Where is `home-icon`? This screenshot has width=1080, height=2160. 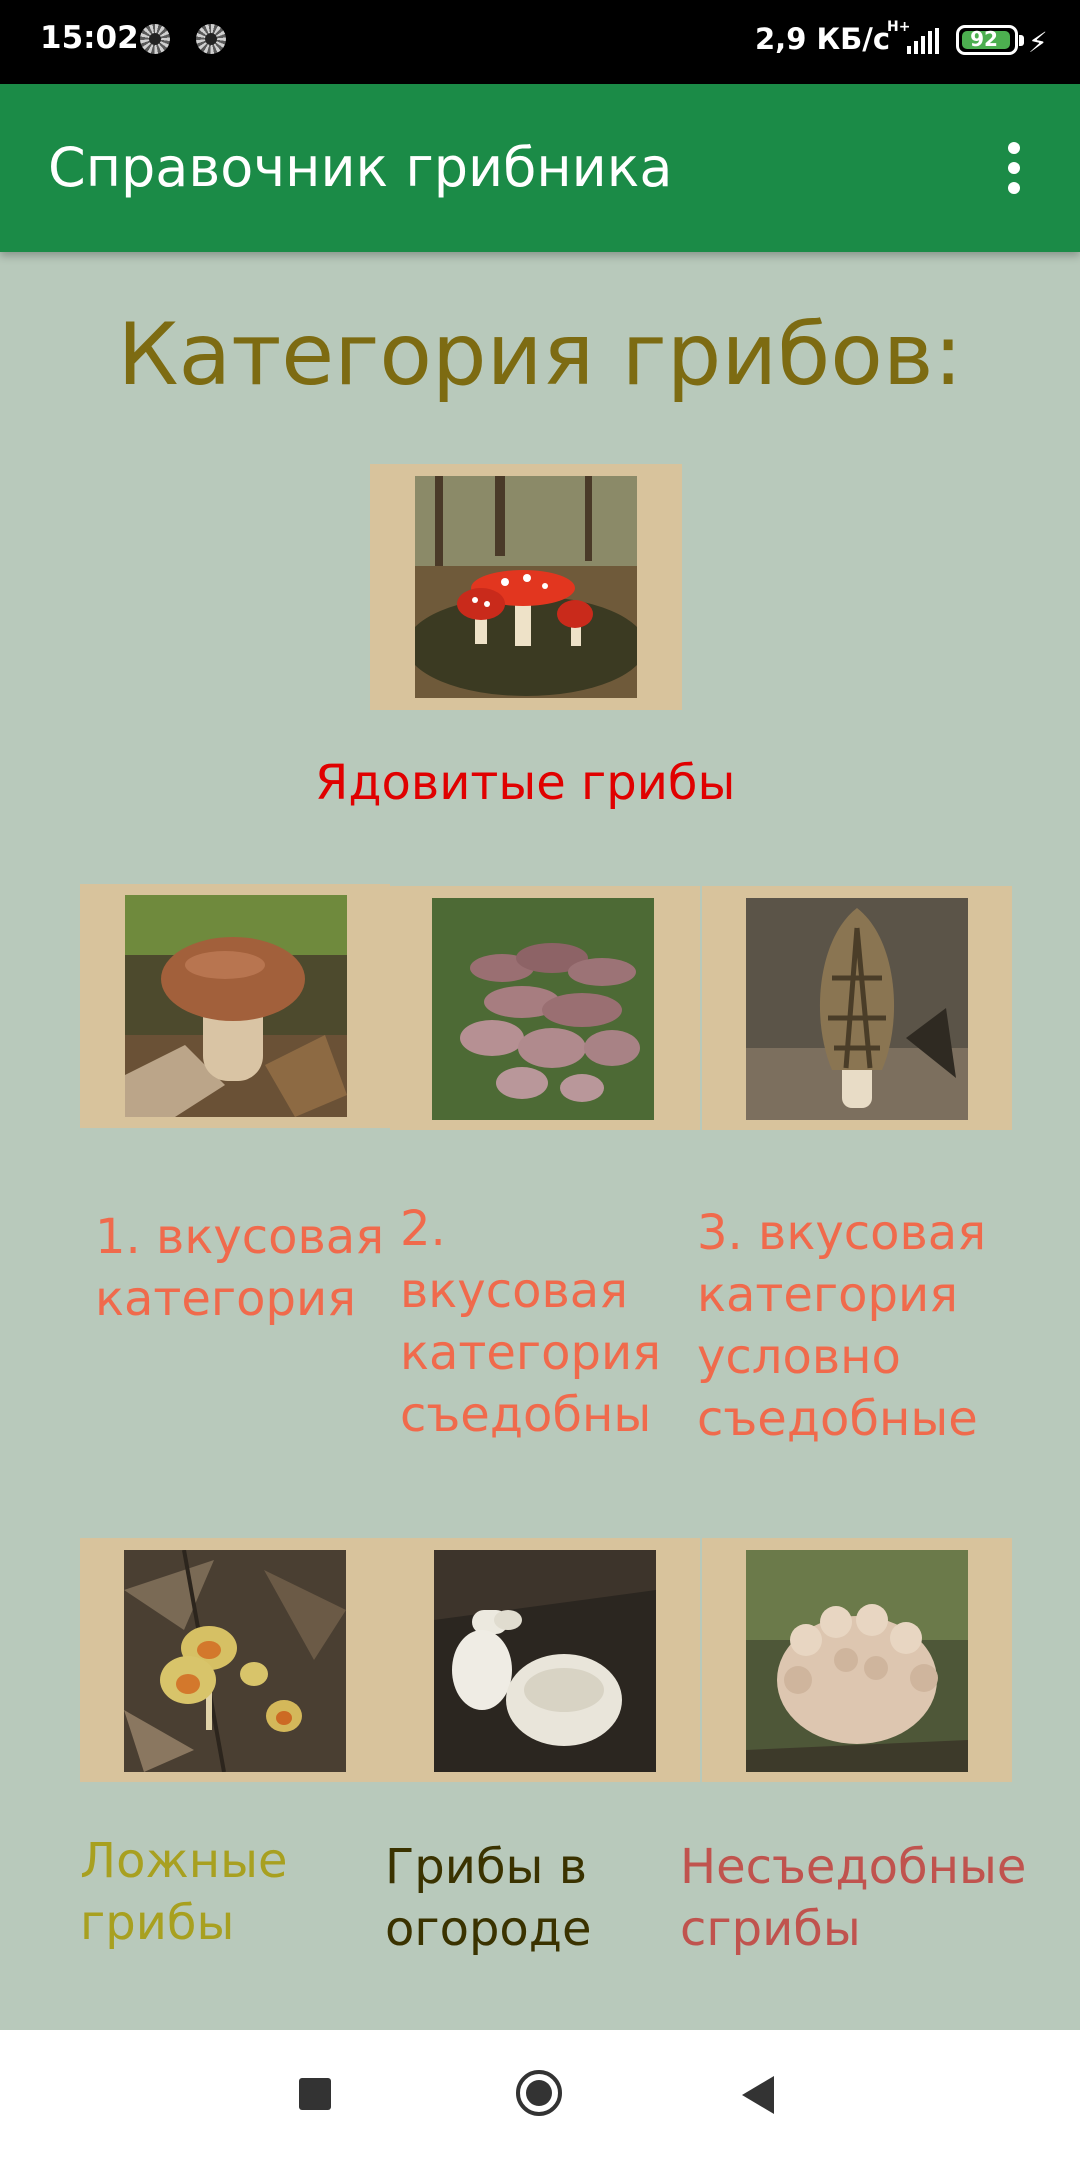 home-icon is located at coordinates (539, 2093).